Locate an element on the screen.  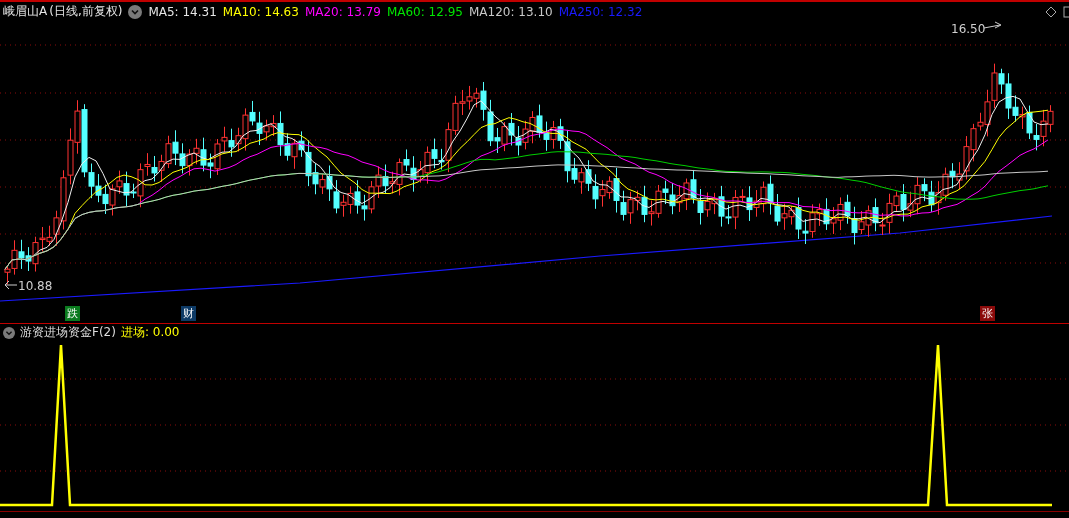
moving-average-value: MA5: 14.31 is located at coordinates (182, 11).